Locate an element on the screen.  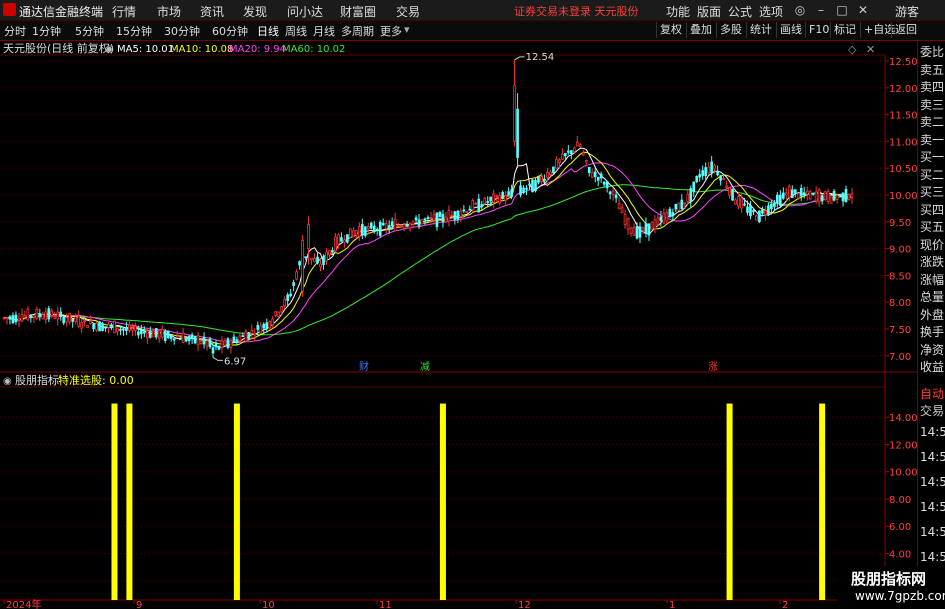
period-monthly: 月线 is located at coordinates (324, 31).